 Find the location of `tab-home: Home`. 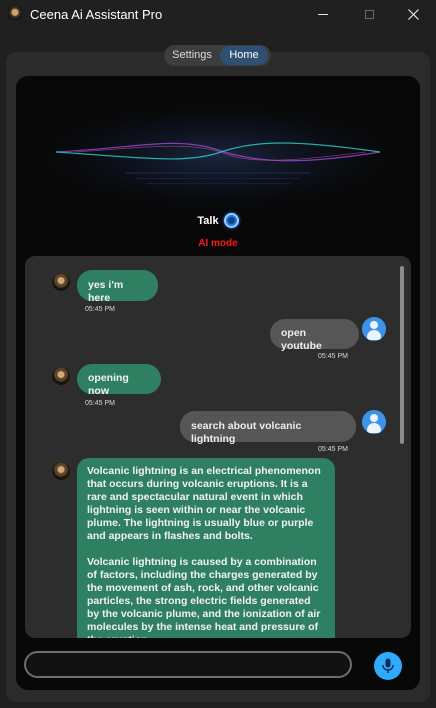

tab-home: Home is located at coordinates (244, 55).